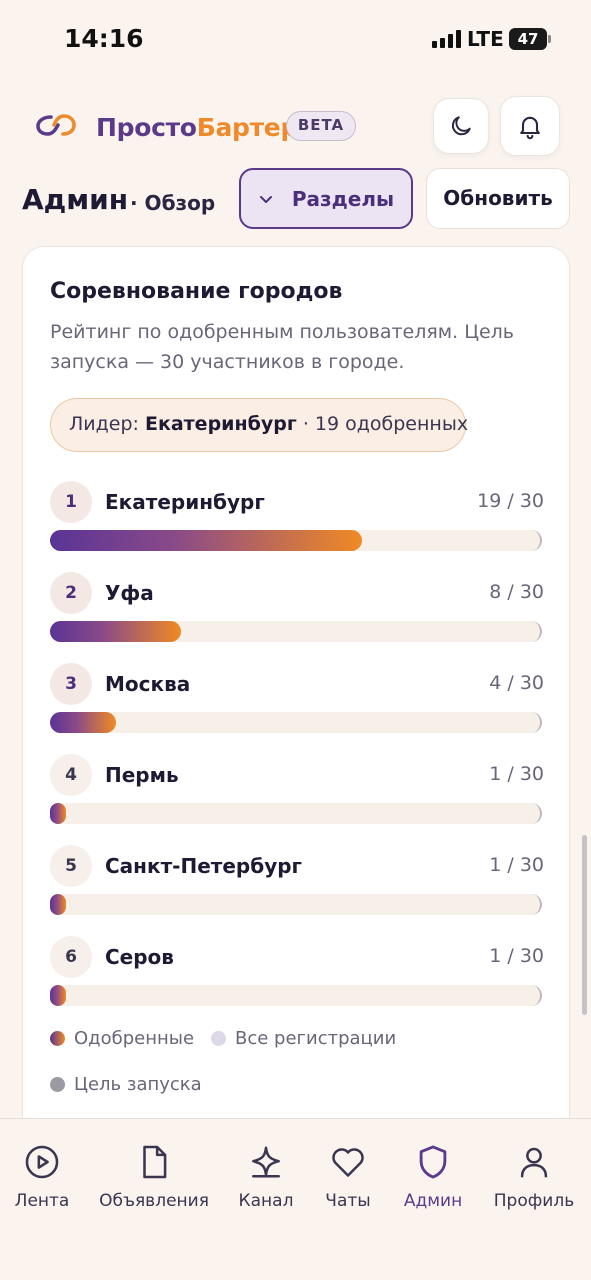 The width and height of the screenshot is (591, 1280). What do you see at coordinates (204, 866) in the screenshot?
I see `city-name: Санкт-Петербург` at bounding box center [204, 866].